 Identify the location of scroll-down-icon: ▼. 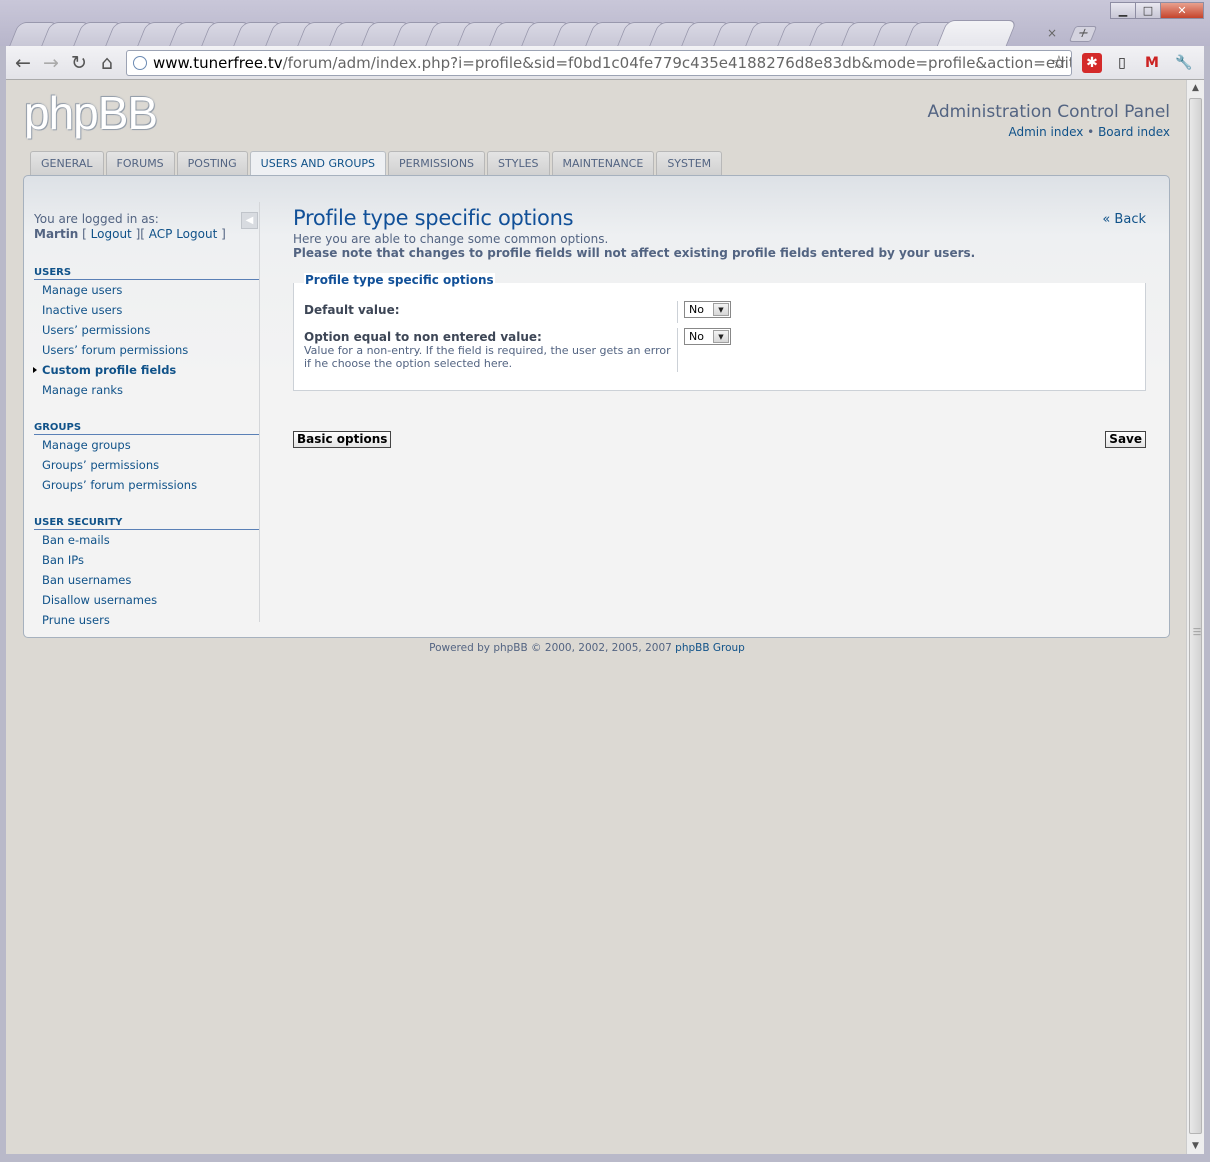
(1195, 1146).